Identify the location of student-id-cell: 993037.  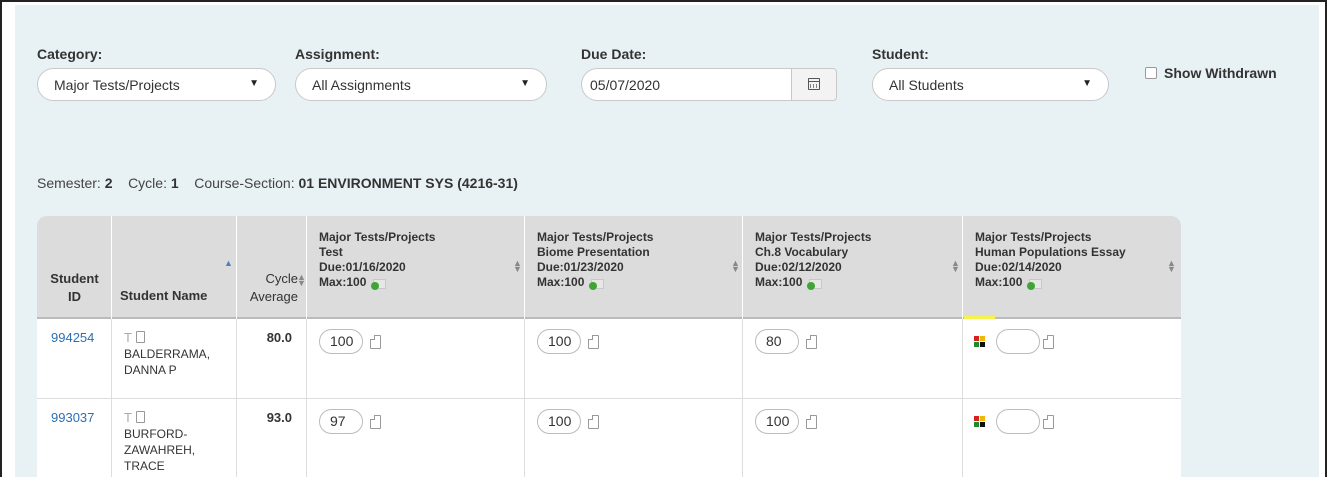
(74, 438).